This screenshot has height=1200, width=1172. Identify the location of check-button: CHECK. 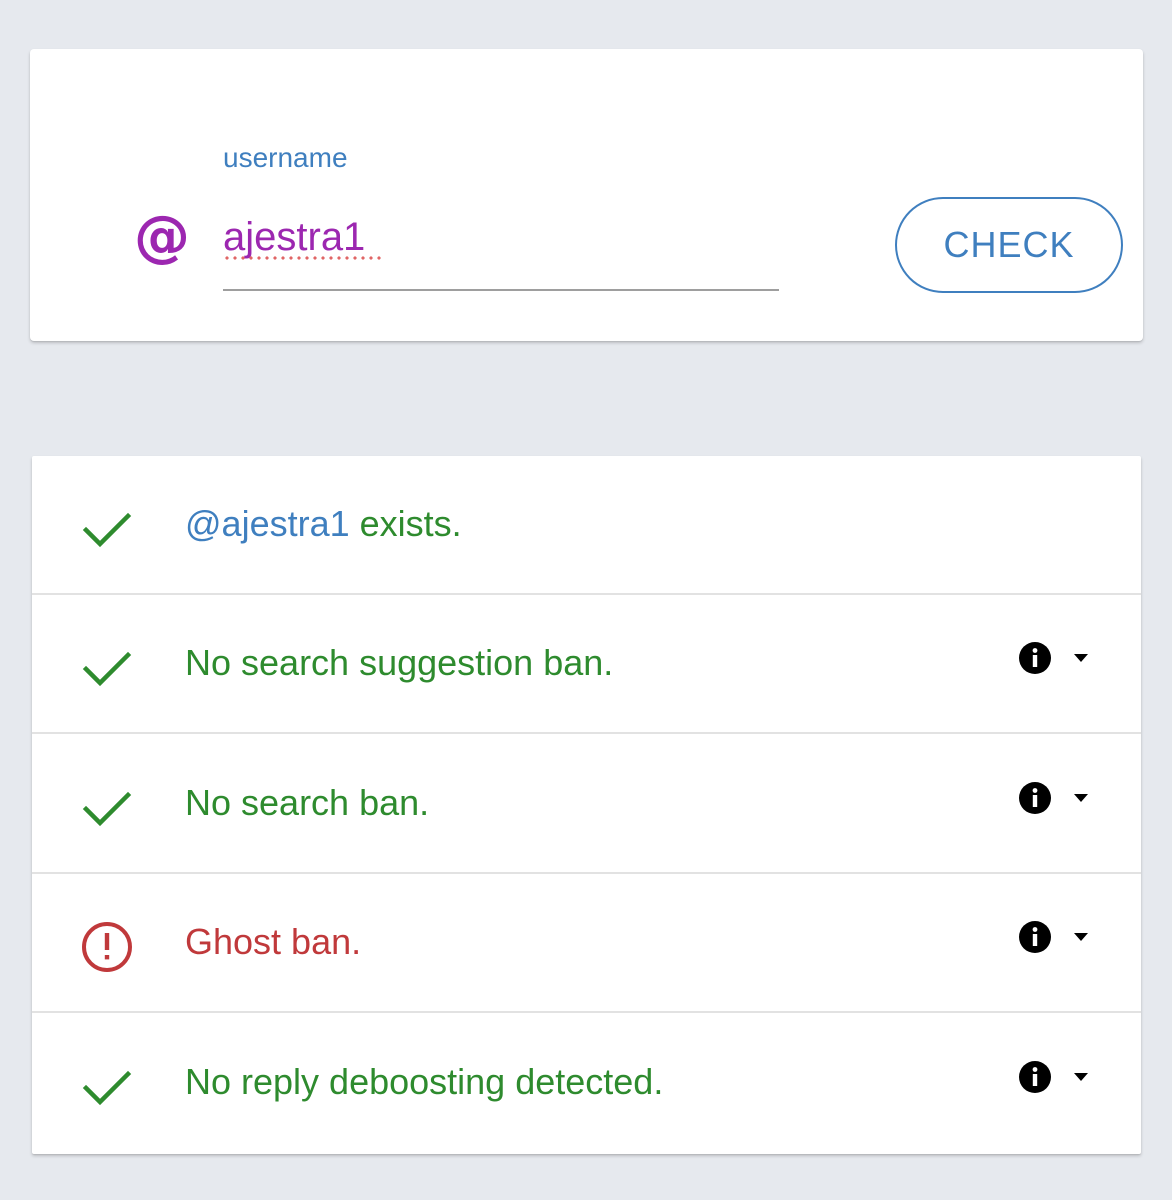
(1009, 245).